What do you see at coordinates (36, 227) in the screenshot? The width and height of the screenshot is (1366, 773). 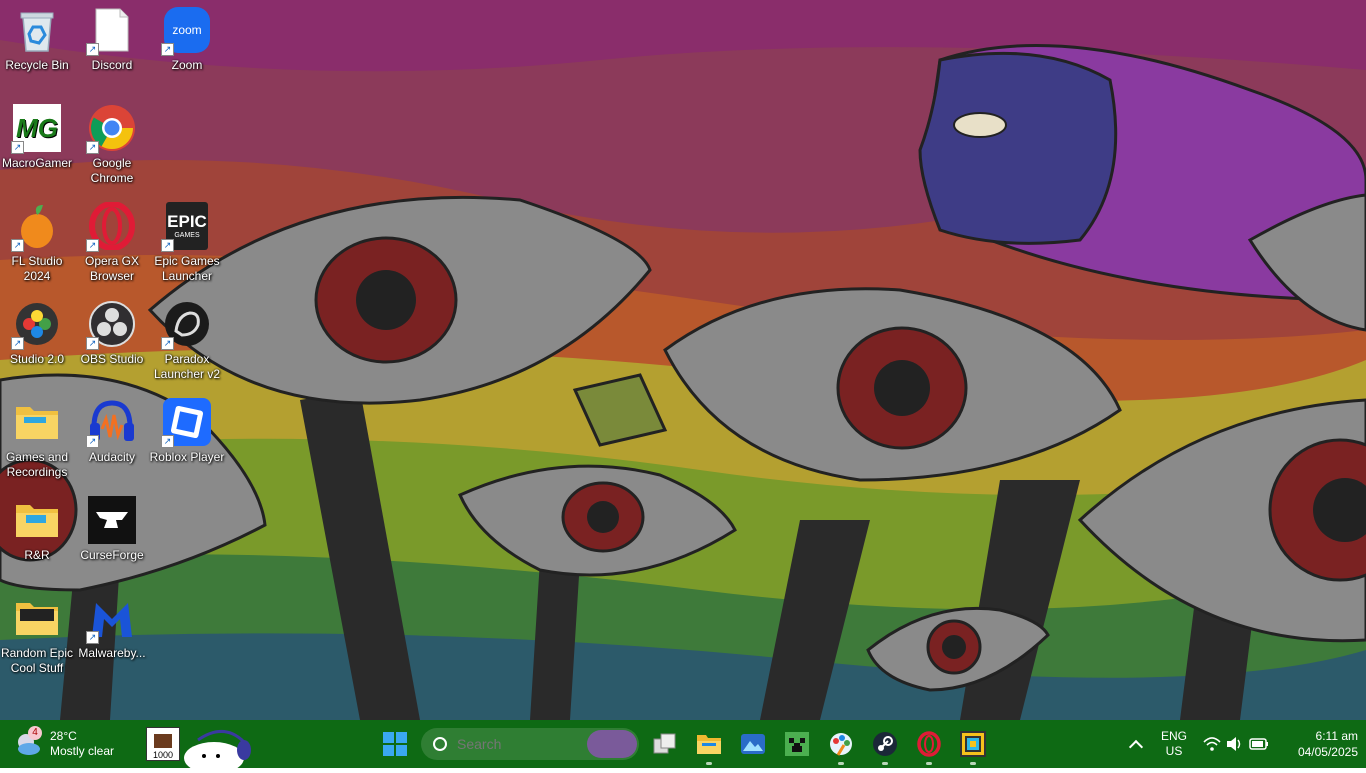 I see `fl-studio-icon: ↗` at bounding box center [36, 227].